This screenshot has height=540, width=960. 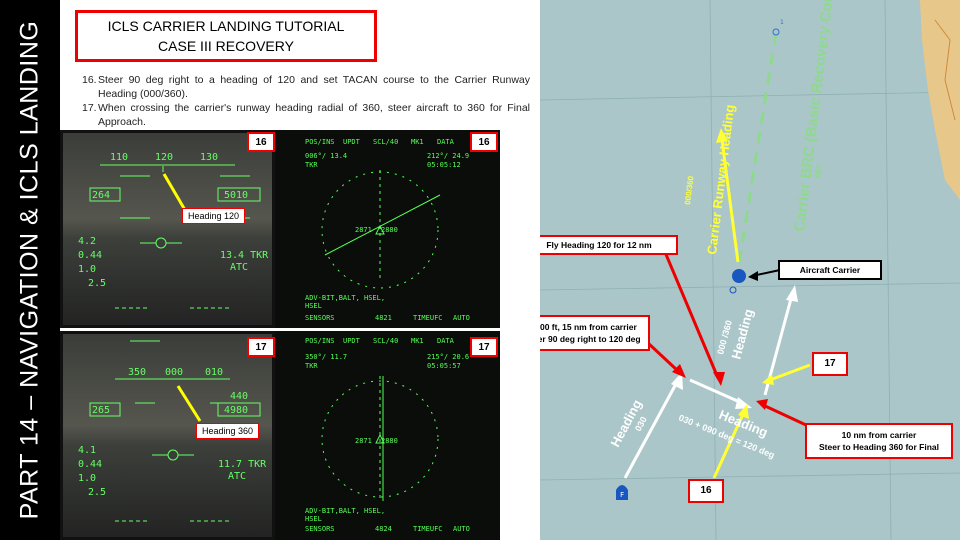 I want to click on step-number: 17., so click(x=89, y=108).